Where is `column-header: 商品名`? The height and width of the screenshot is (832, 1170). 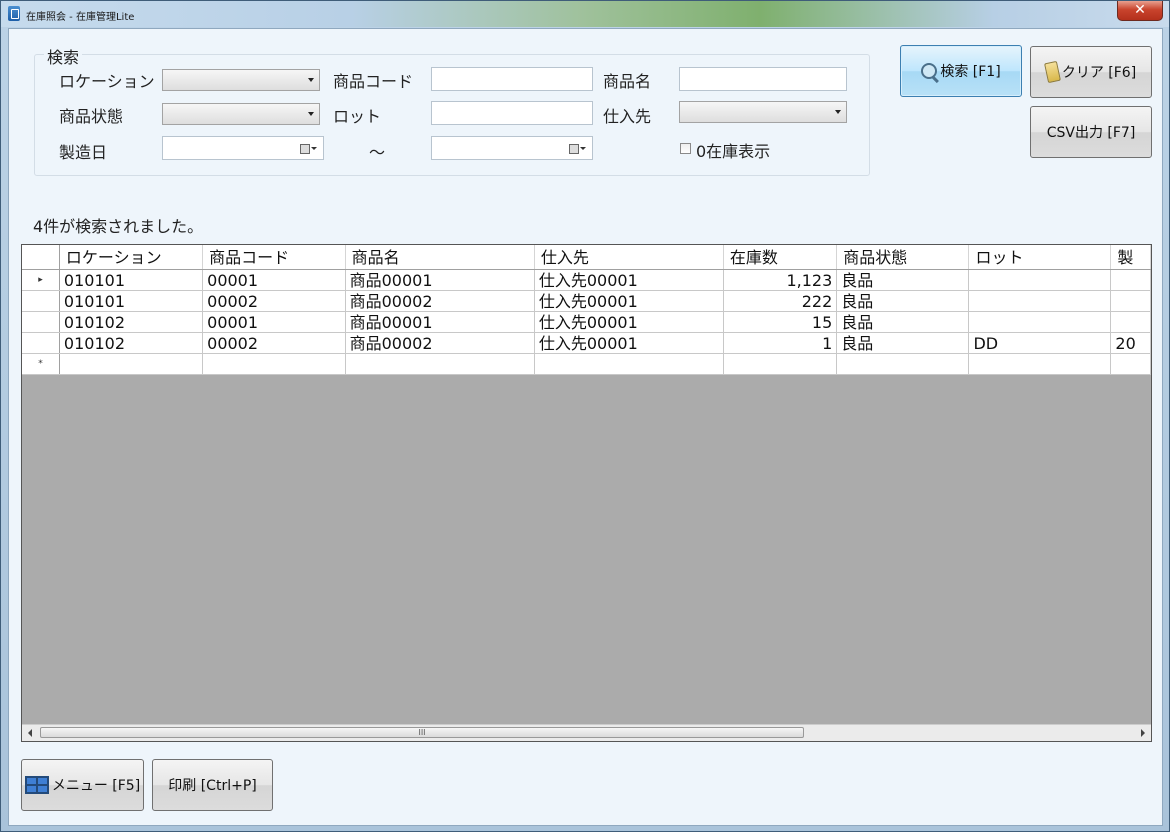 column-header: 商品名 is located at coordinates (440, 257).